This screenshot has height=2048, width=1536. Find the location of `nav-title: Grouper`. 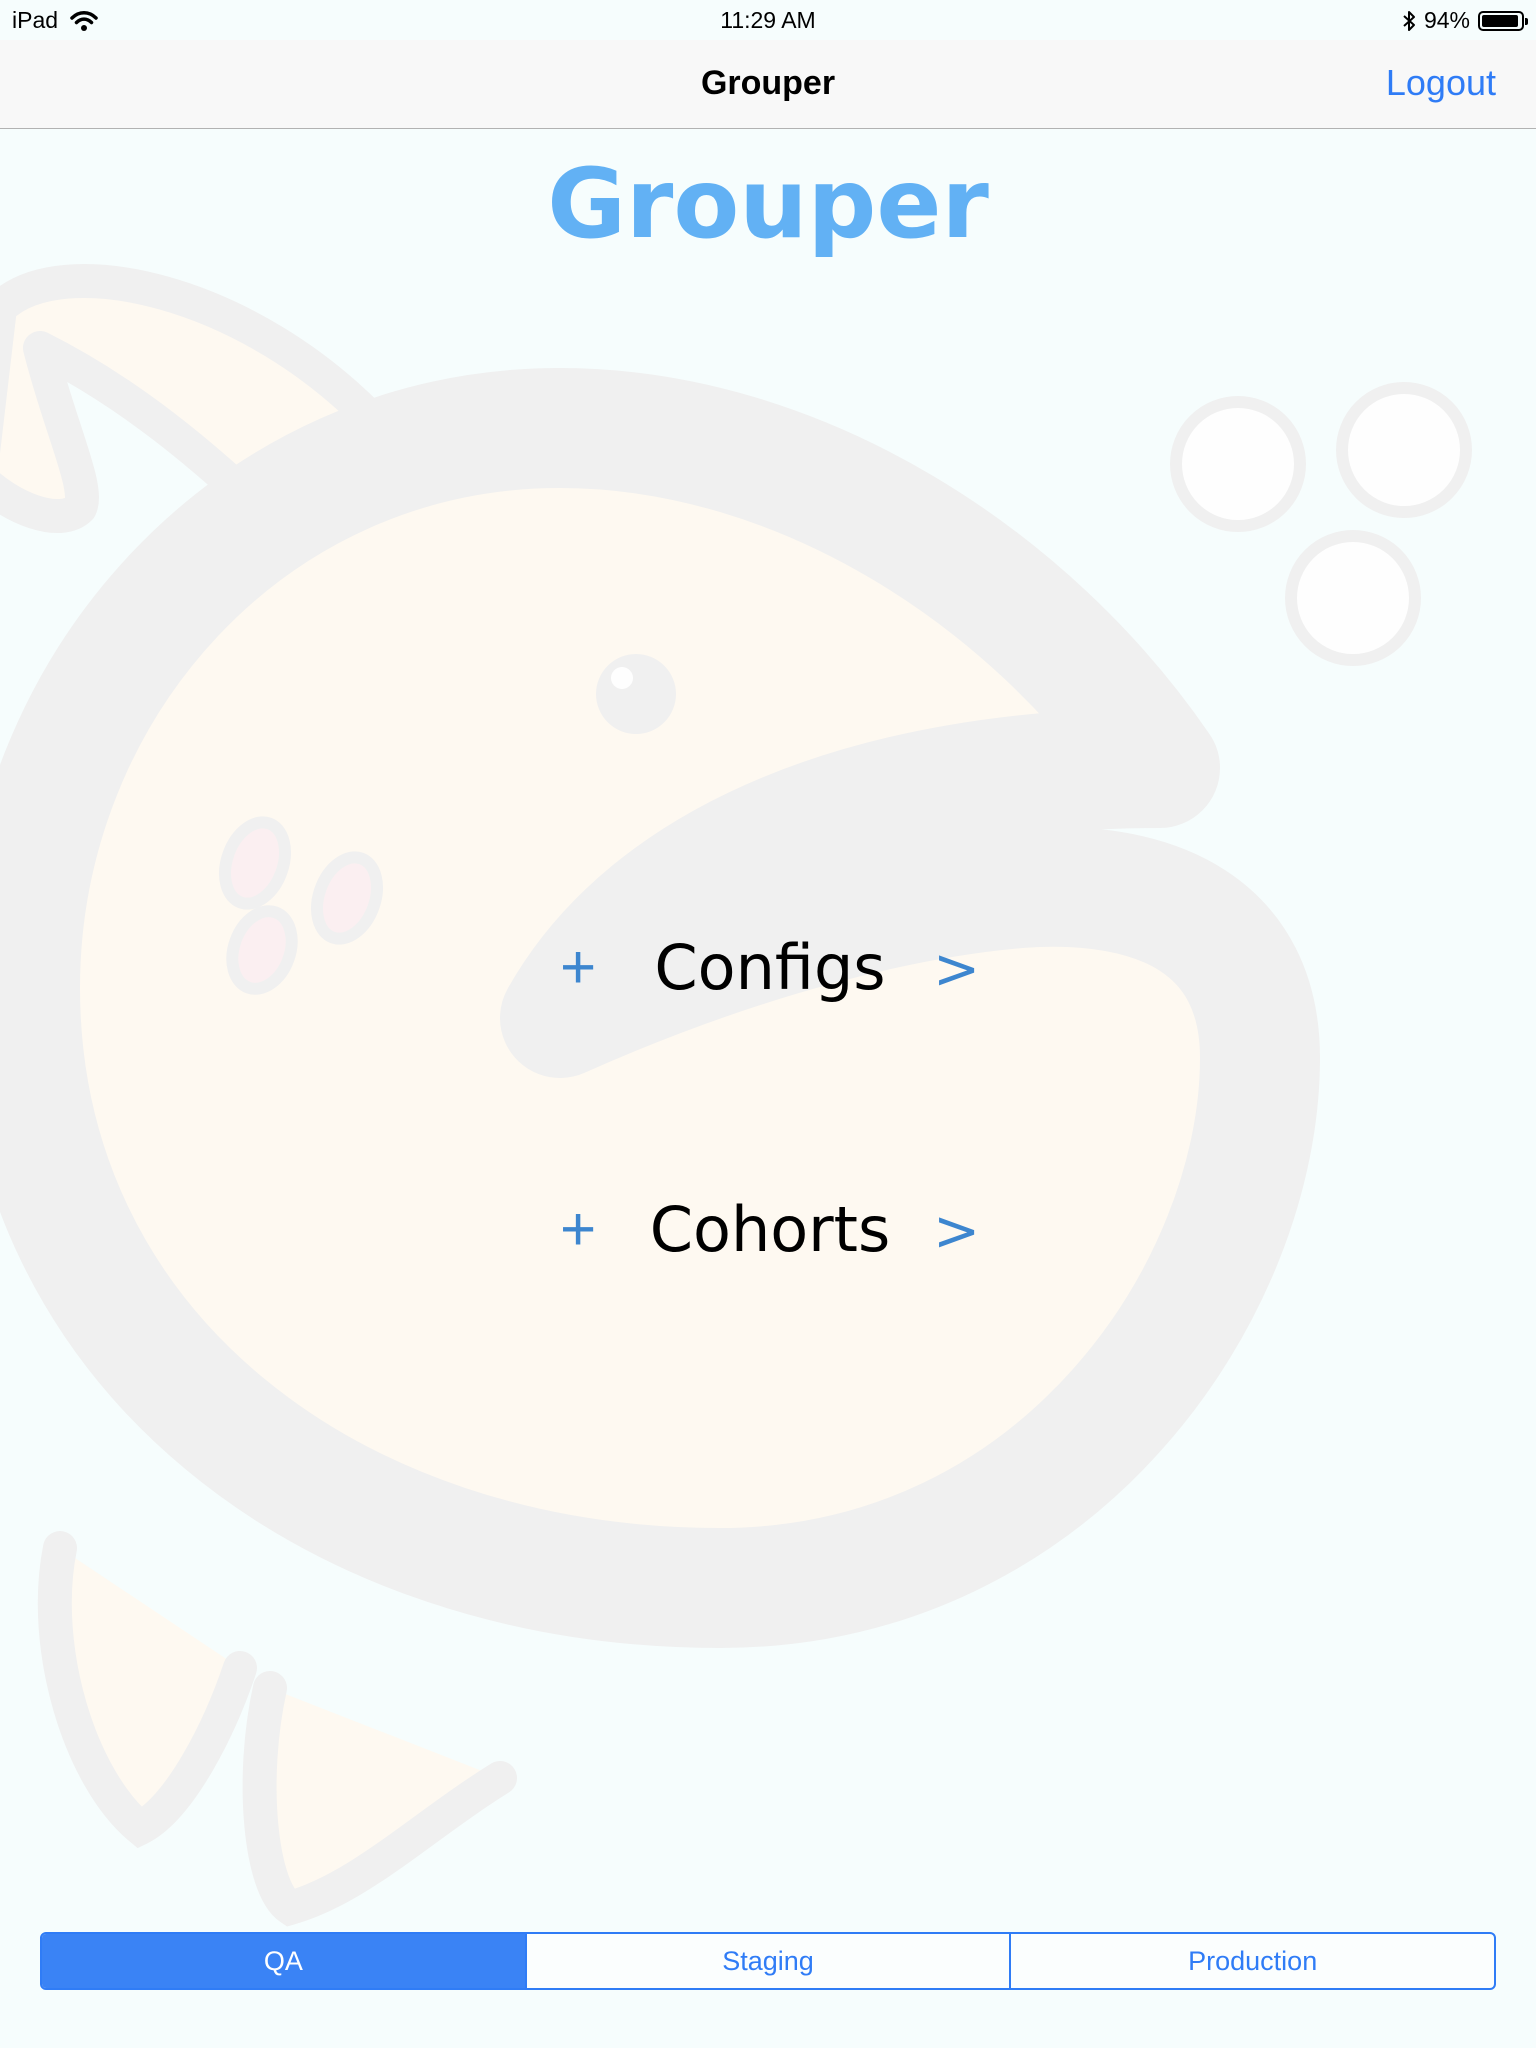

nav-title: Grouper is located at coordinates (768, 83).